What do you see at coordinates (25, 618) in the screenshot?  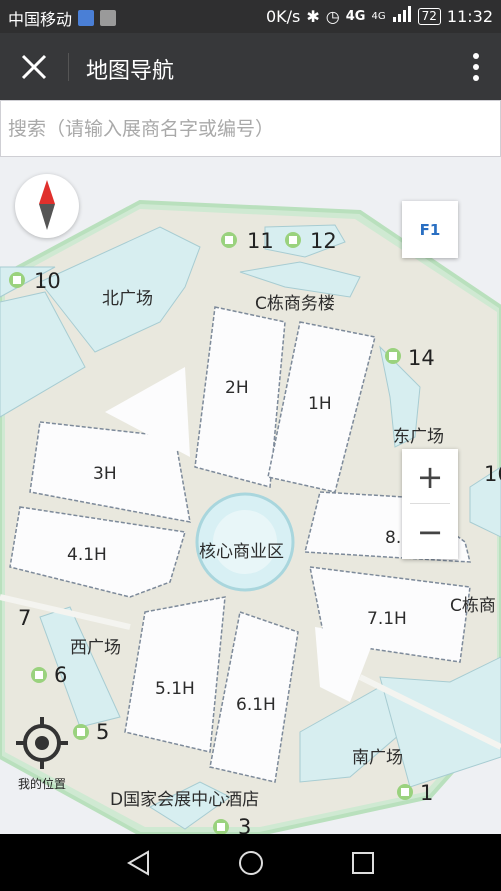 I see `gate-7-label: 7` at bounding box center [25, 618].